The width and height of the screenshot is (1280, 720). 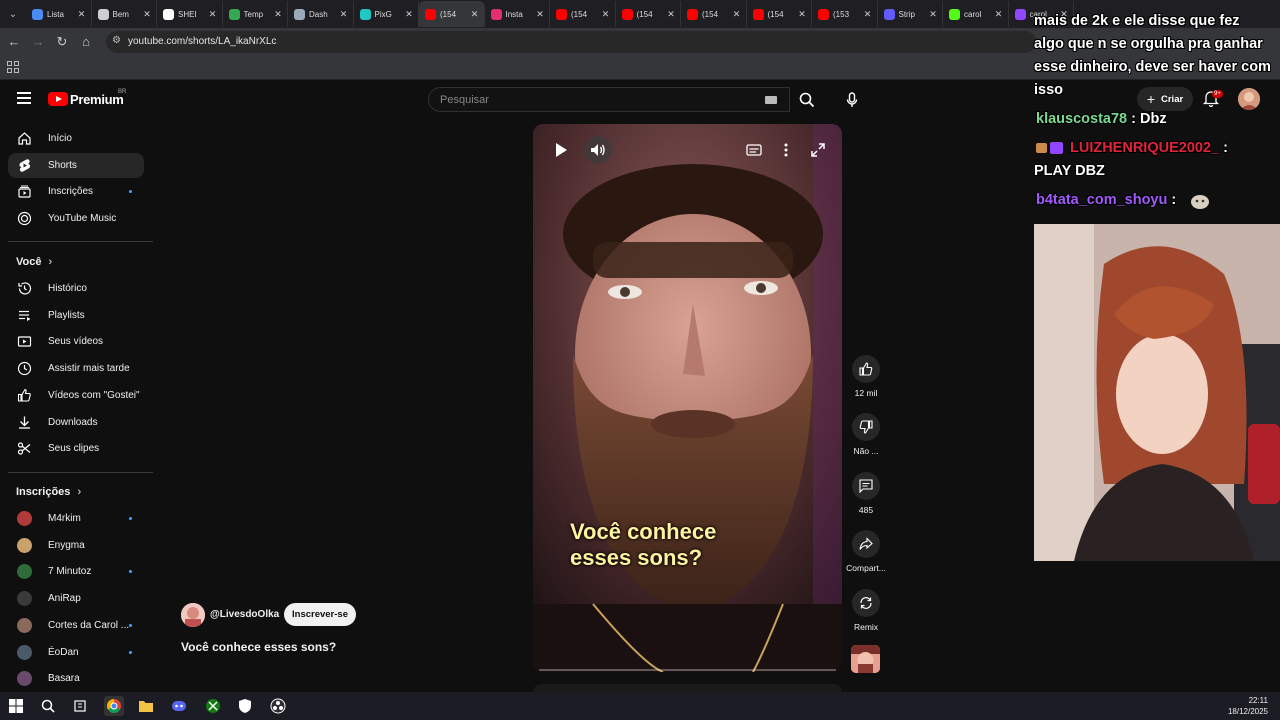 What do you see at coordinates (190, 14) in the screenshot?
I see `browser-tab: SHEI ✕` at bounding box center [190, 14].